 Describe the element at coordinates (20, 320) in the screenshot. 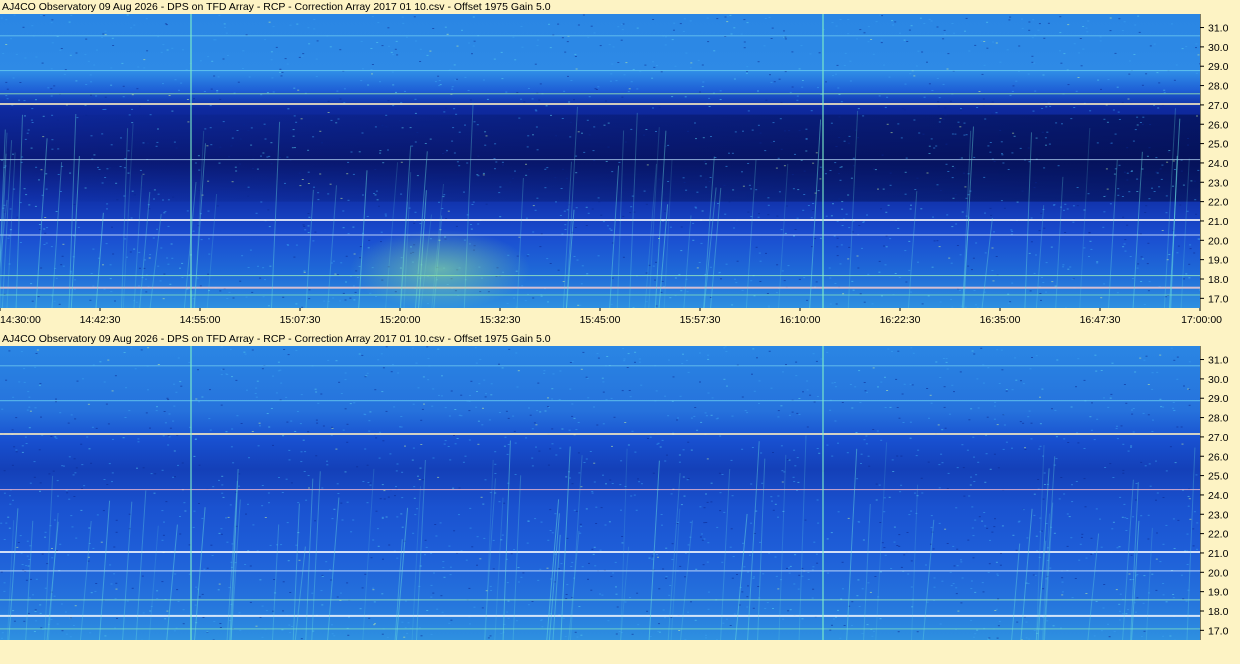

I see `time-tick-label: 14:30:00` at that location.